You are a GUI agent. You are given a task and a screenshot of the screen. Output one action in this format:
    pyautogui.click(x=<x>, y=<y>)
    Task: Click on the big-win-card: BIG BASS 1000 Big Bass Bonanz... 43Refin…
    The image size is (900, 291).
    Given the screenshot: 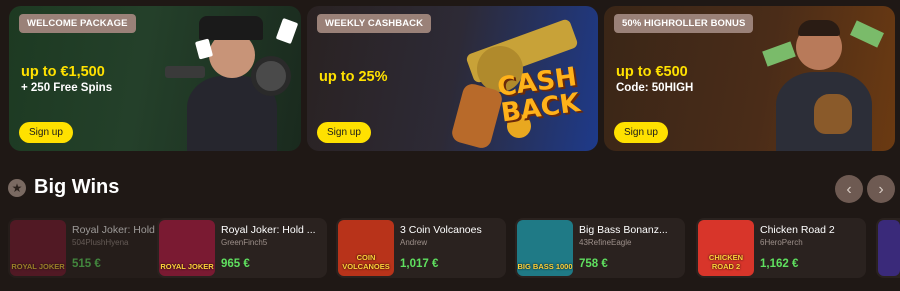 What is the action you would take?
    pyautogui.click(x=600, y=248)
    